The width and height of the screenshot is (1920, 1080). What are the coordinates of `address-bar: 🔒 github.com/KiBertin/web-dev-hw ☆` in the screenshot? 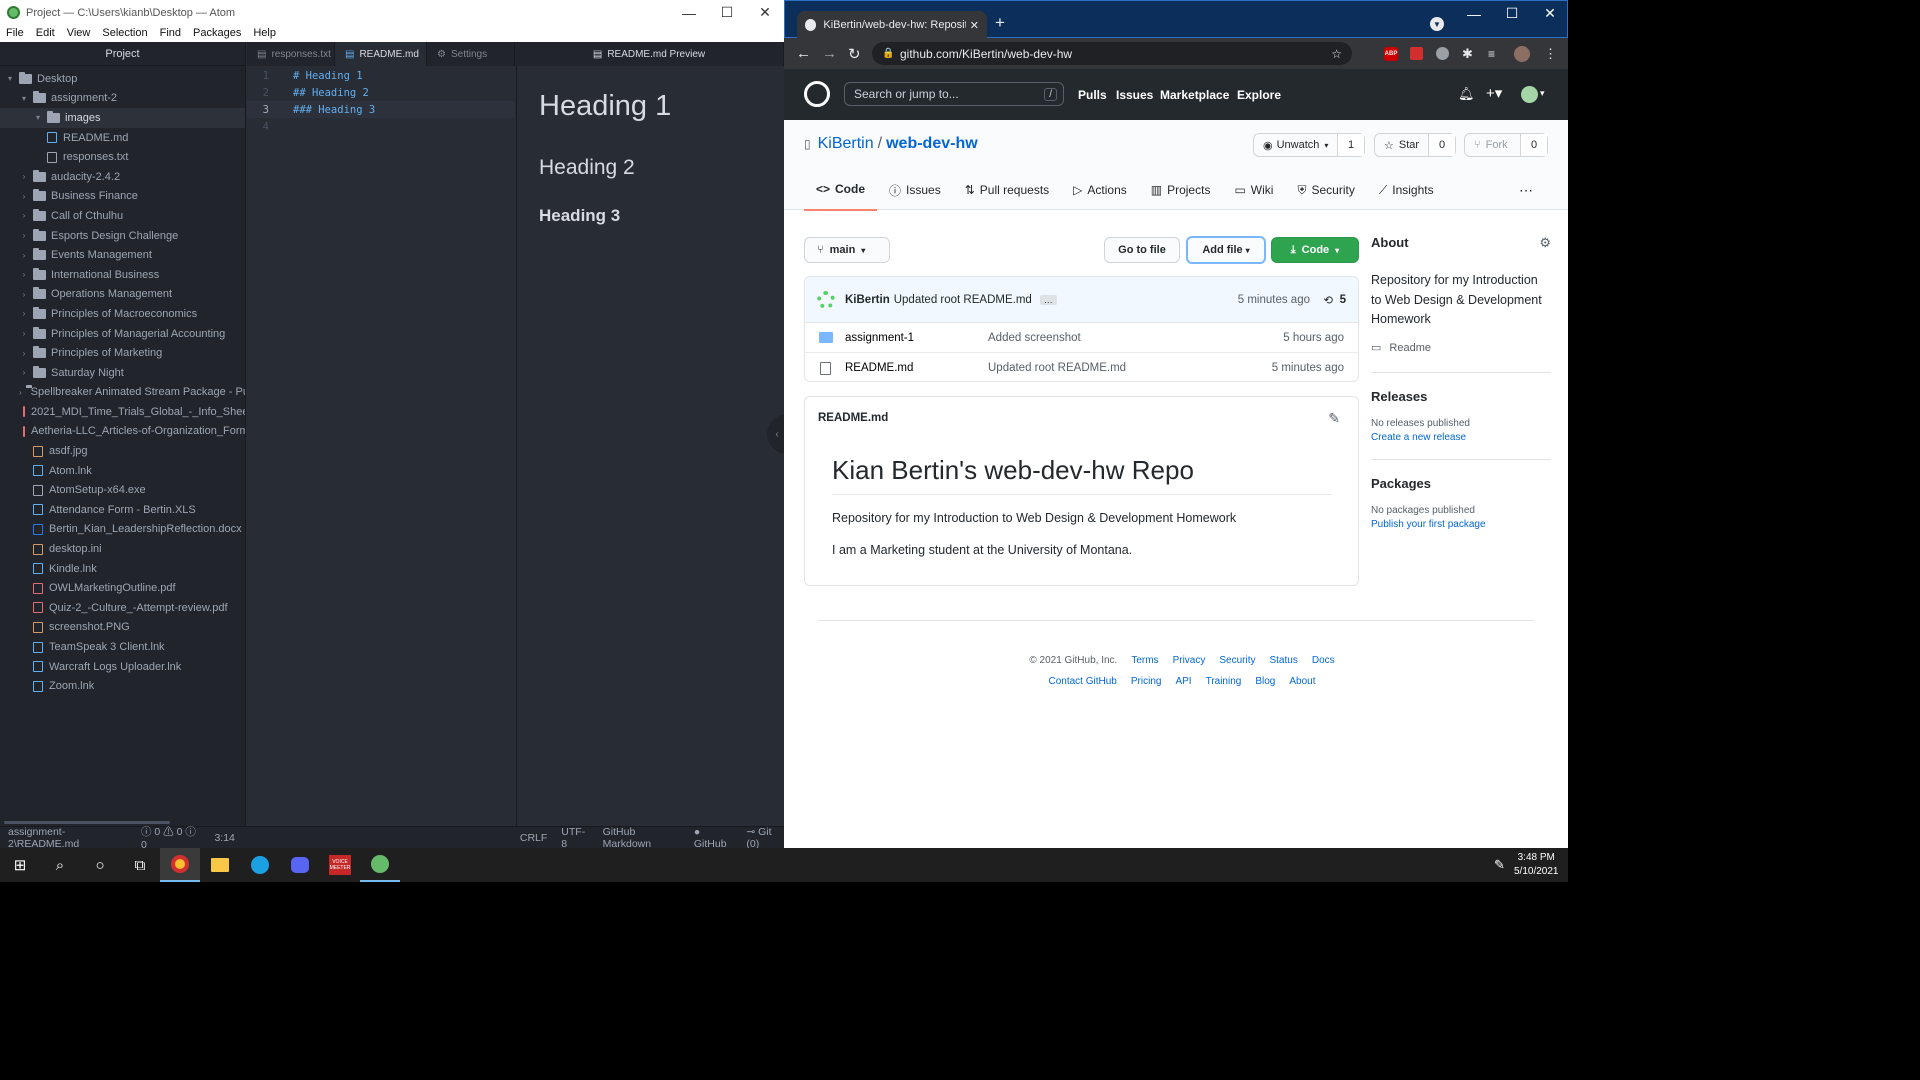 It's located at (1112, 53).